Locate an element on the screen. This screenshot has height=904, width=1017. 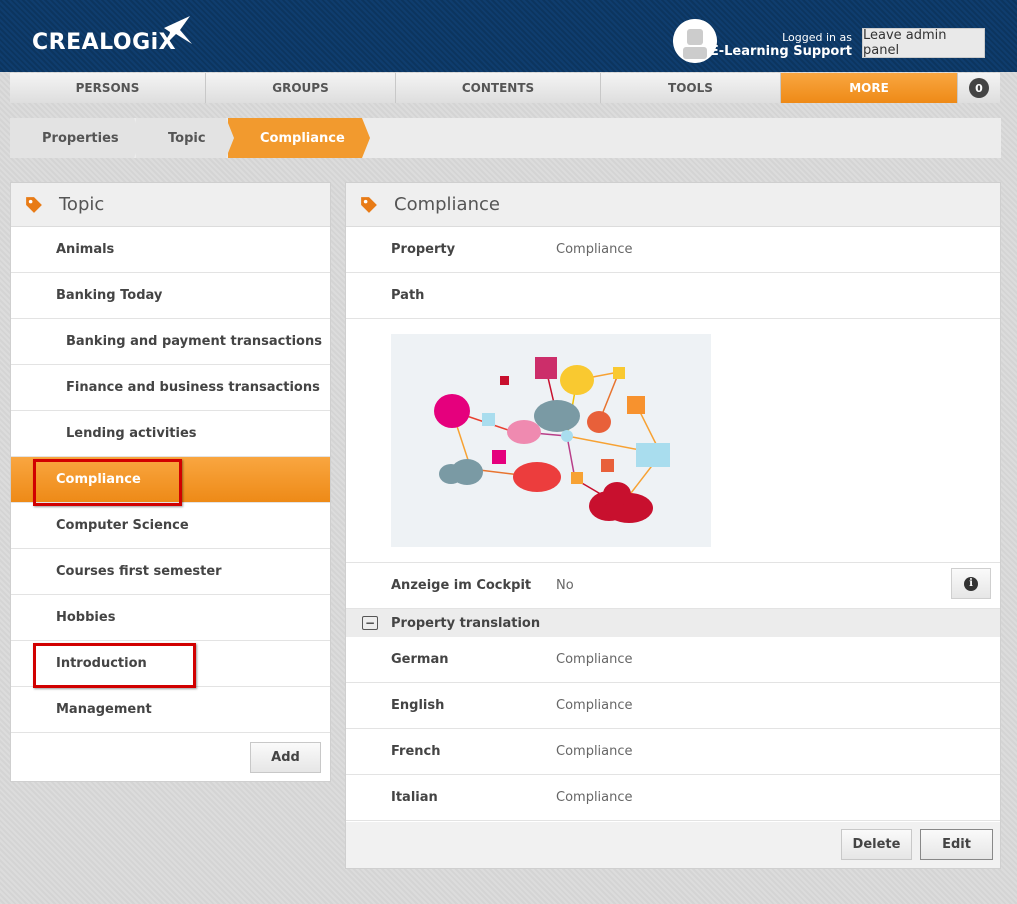
breadcrumb-label: Properties is located at coordinates (80, 138).